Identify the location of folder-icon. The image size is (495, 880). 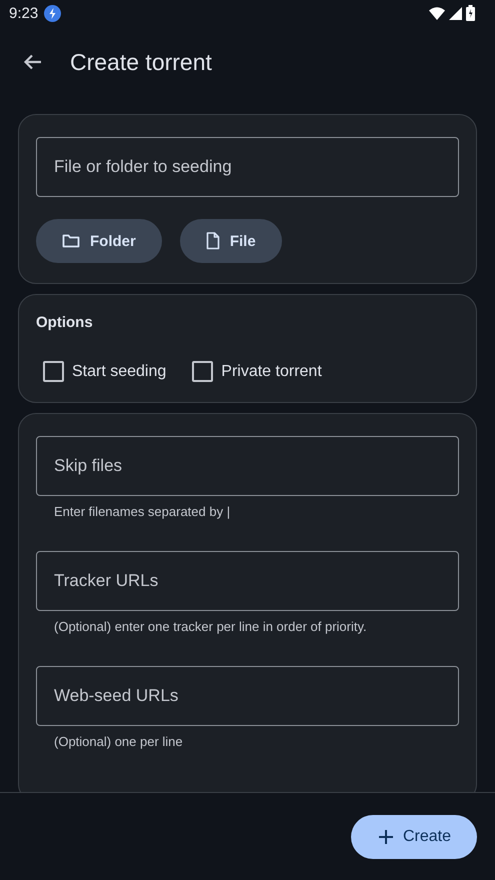
(71, 241).